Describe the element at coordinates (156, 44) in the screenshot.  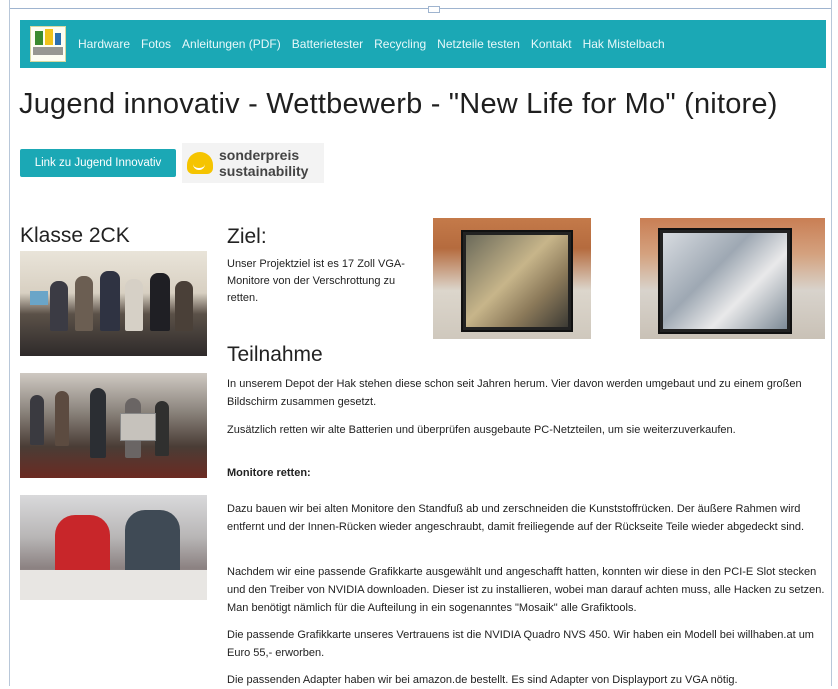
I see `nav-item-fotos: Fotos` at that location.